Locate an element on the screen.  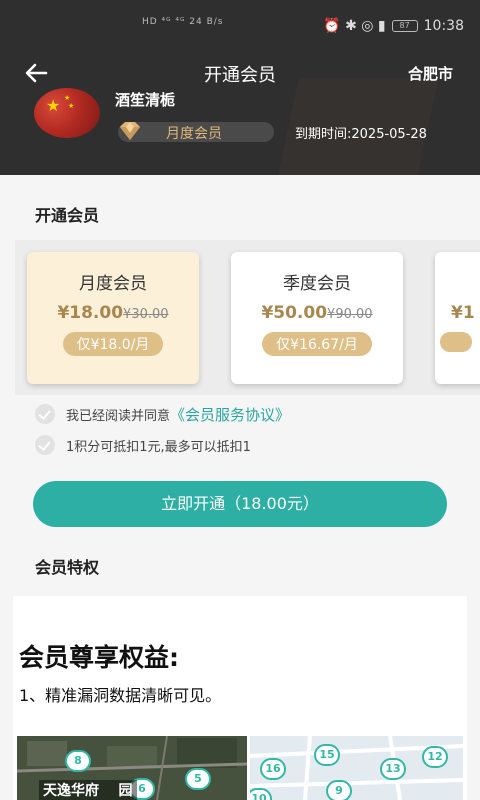
map-label-text: 天逸华府 is located at coordinates (71, 791).